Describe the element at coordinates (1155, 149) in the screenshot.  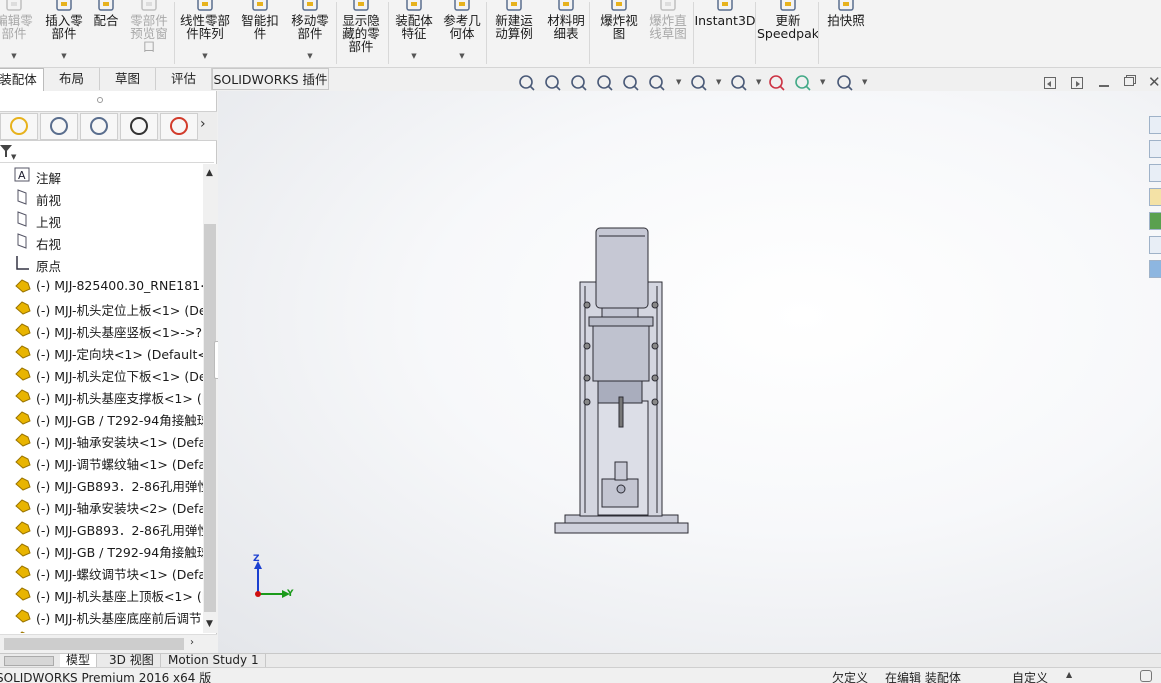
I see `task-pane-resources-icon` at that location.